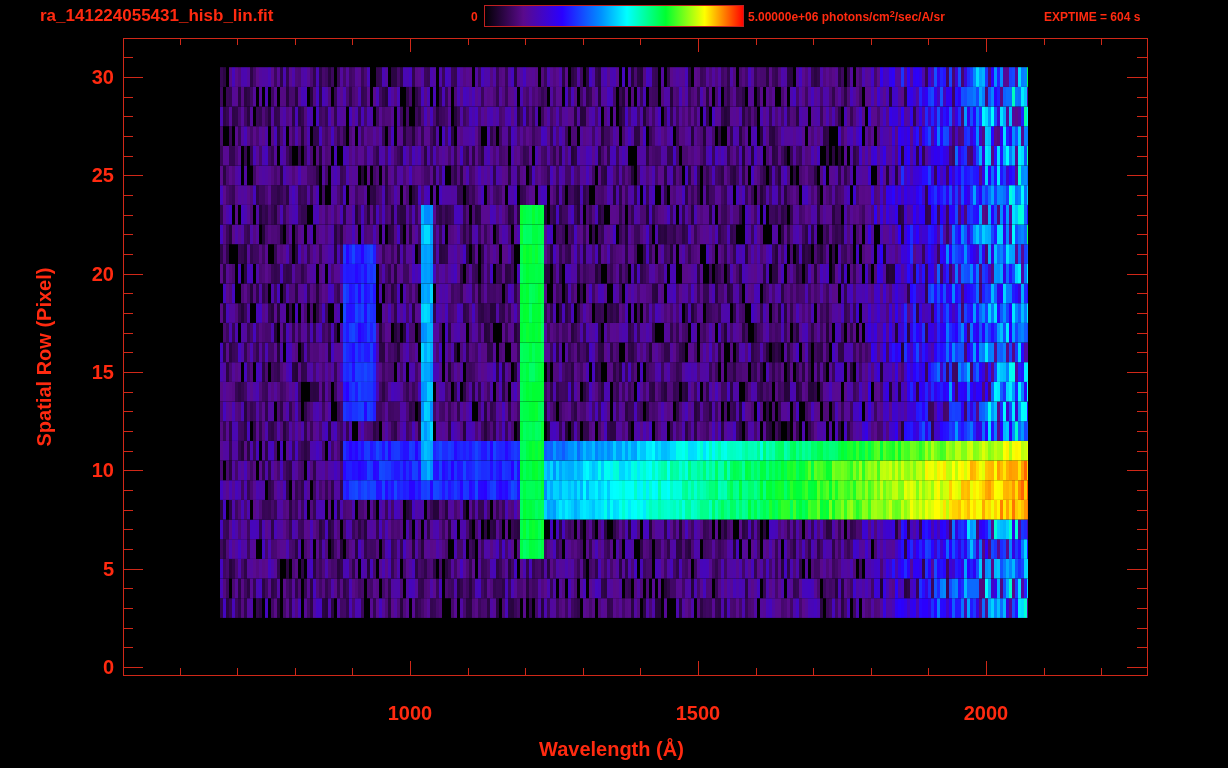  I want to click on y-axis-label: Spatial Row (Pixel), so click(44, 357).